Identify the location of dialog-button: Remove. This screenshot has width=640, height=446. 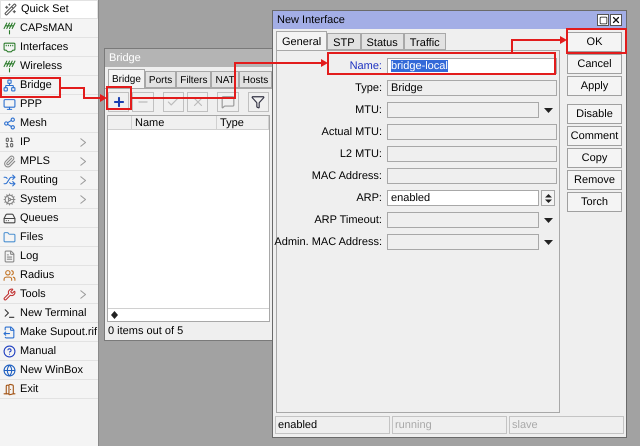
(594, 180).